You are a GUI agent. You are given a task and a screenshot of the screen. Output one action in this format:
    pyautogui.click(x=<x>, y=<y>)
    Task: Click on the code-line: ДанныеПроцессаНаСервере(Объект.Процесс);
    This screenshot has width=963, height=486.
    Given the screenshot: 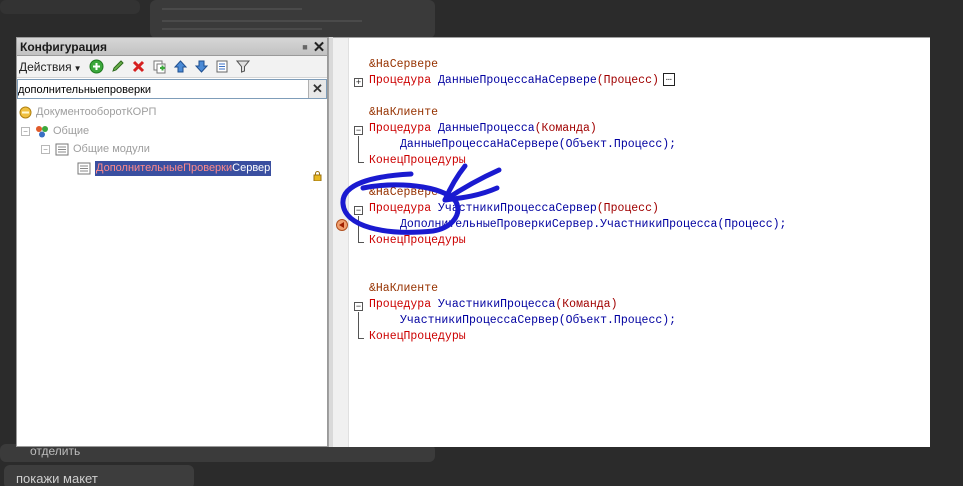 What is the action you would take?
    pyautogui.click(x=538, y=145)
    